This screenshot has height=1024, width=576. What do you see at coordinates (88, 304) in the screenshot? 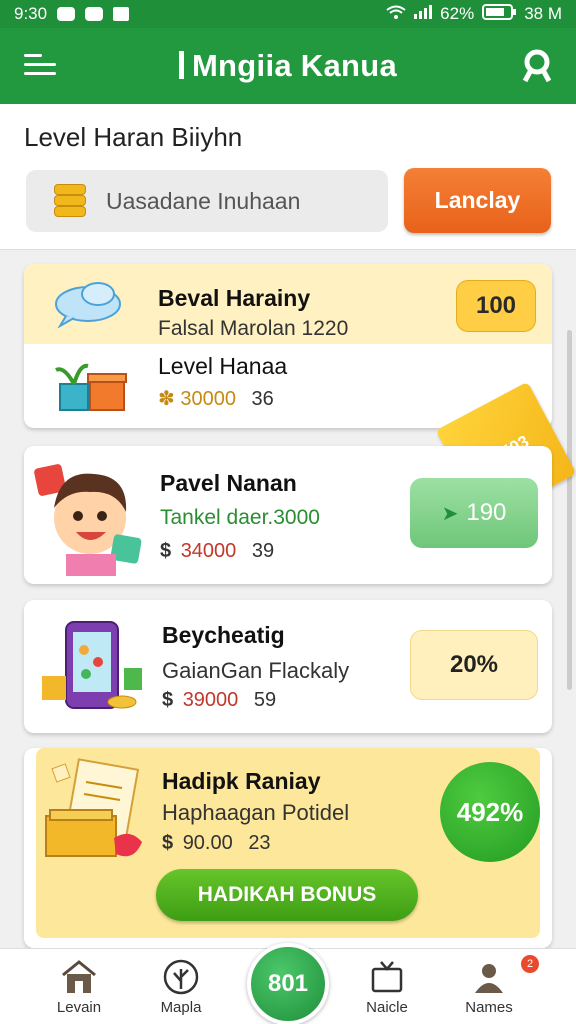
I see `cloud-icon` at bounding box center [88, 304].